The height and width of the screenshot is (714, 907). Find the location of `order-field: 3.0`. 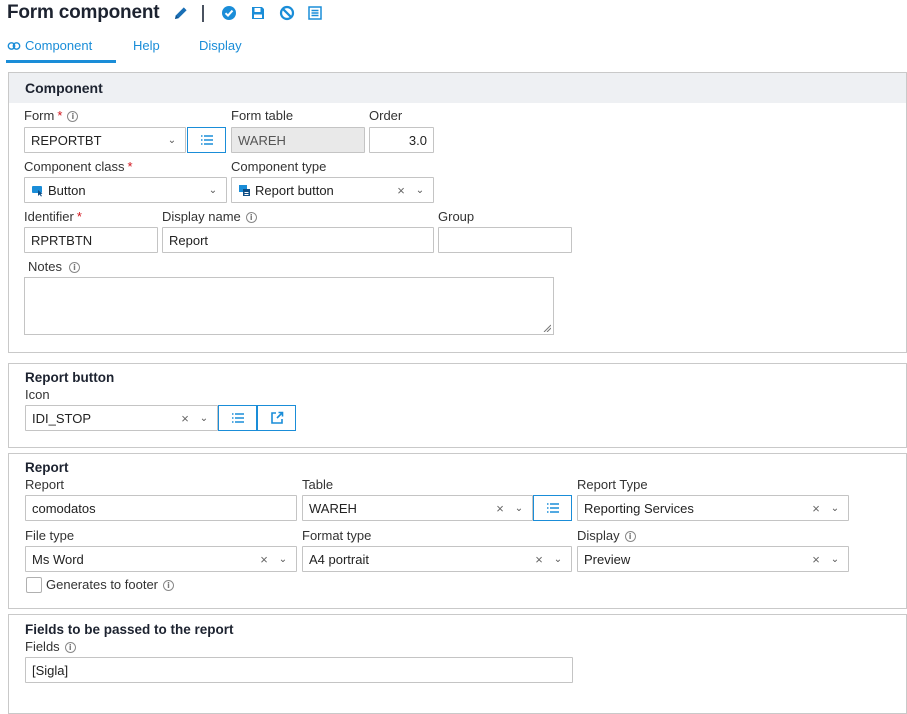

order-field: 3.0 is located at coordinates (401, 140).